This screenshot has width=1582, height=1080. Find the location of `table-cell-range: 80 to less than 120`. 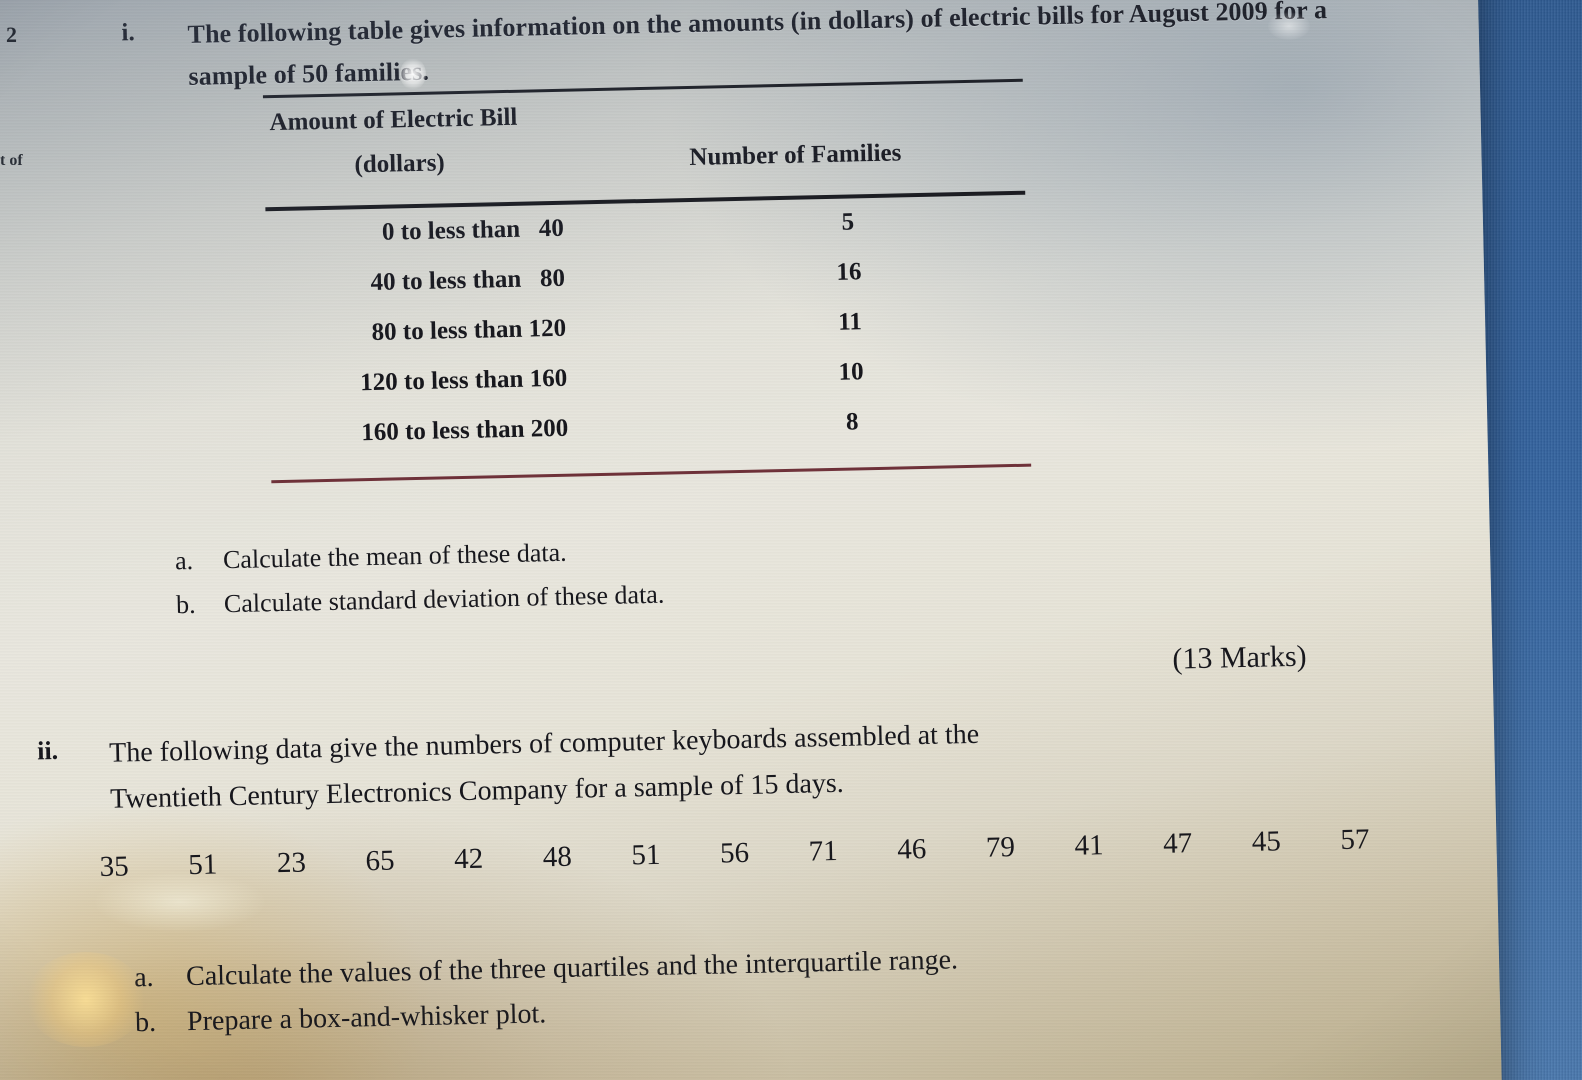

table-cell-range: 80 to less than 120 is located at coordinates (469, 330).